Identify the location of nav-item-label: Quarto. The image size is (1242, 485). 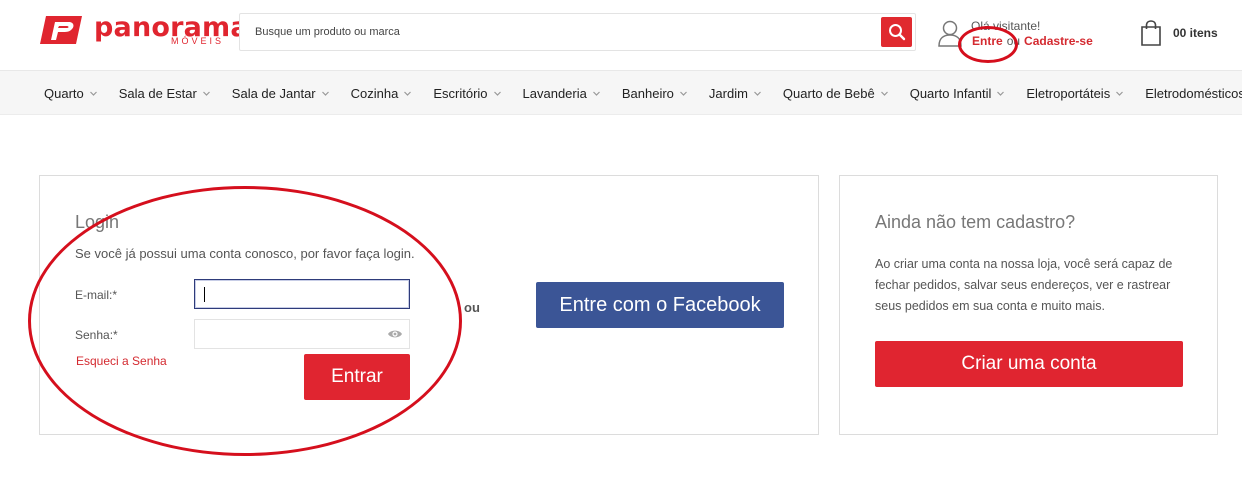
(64, 93).